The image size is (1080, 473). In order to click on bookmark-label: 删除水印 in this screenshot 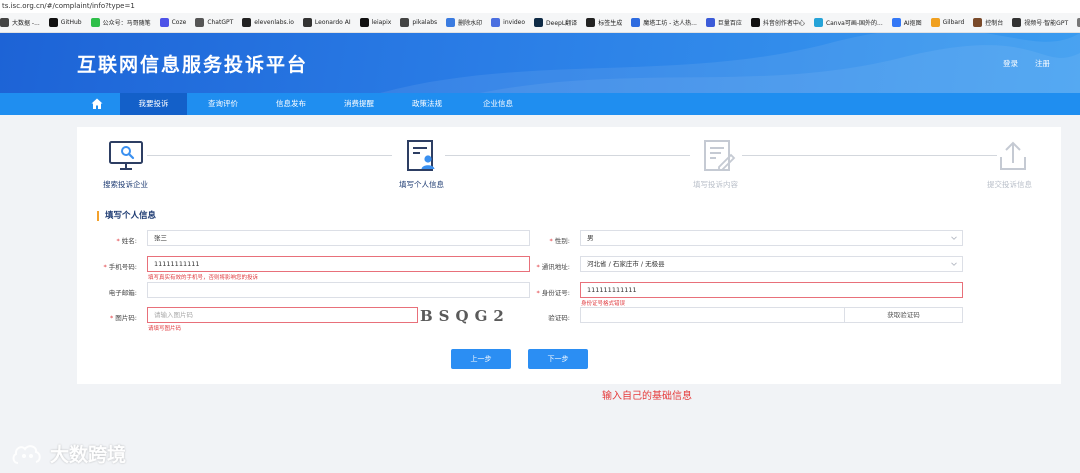, I will do `click(470, 23)`.